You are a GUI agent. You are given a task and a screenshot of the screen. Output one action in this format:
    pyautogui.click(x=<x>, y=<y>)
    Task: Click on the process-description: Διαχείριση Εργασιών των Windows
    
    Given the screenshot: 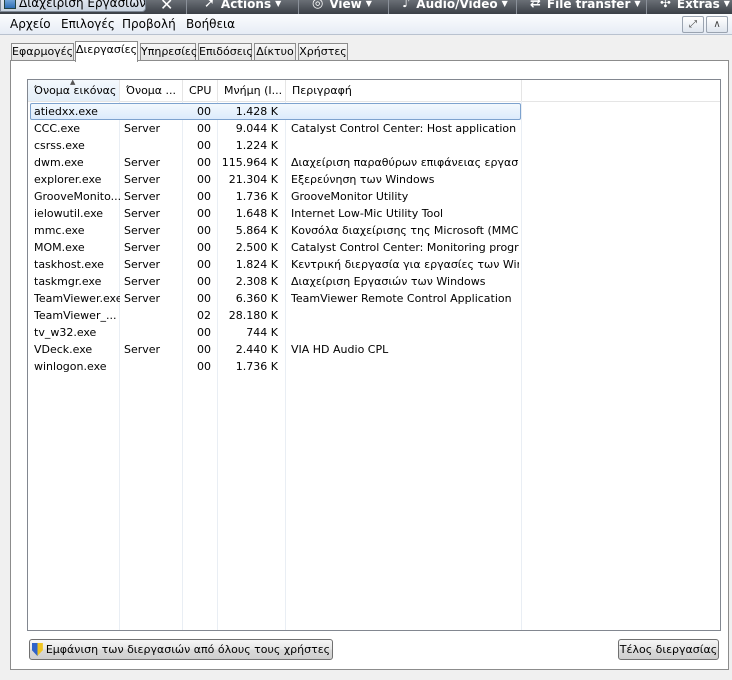 What is the action you would take?
    pyautogui.click(x=388, y=281)
    